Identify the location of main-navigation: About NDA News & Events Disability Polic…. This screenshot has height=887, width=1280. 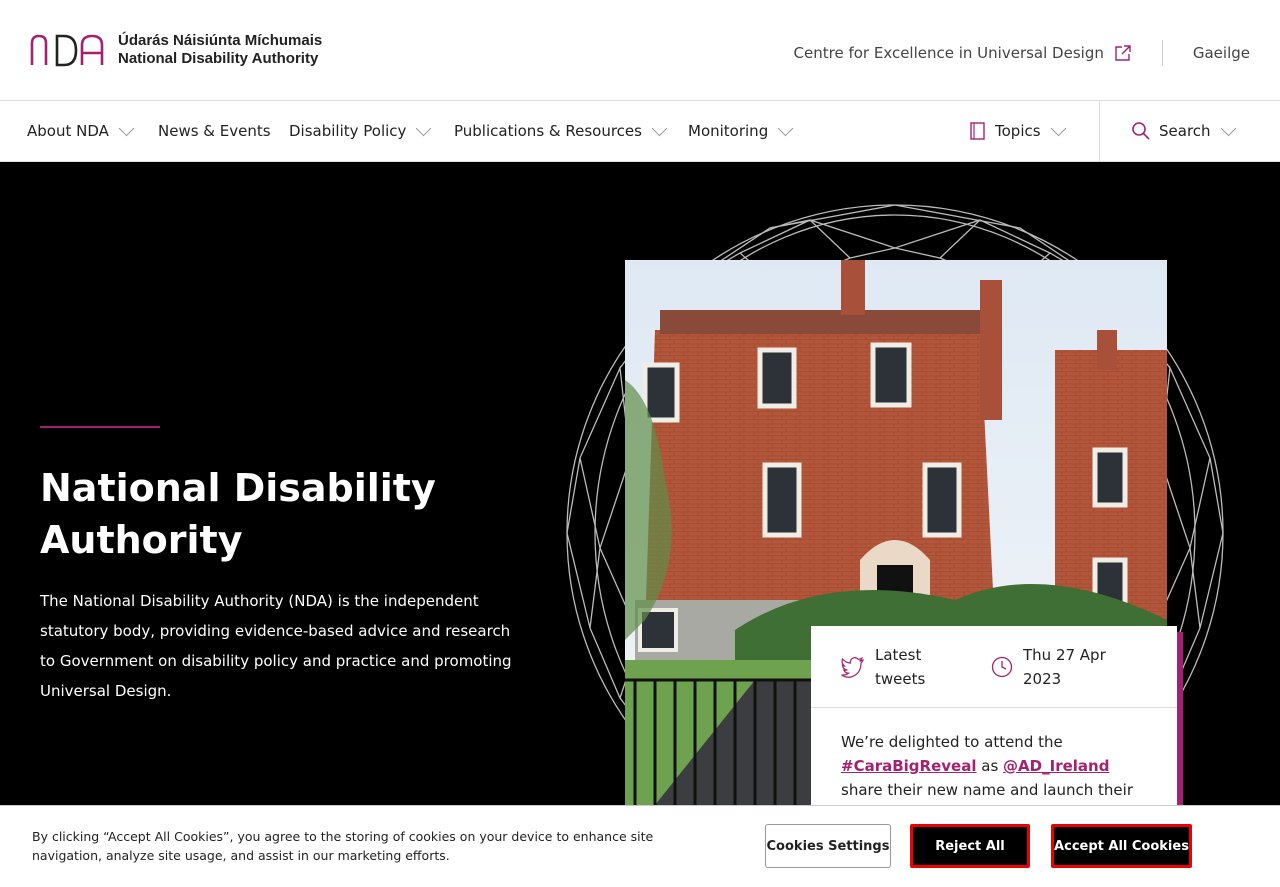
(640, 131).